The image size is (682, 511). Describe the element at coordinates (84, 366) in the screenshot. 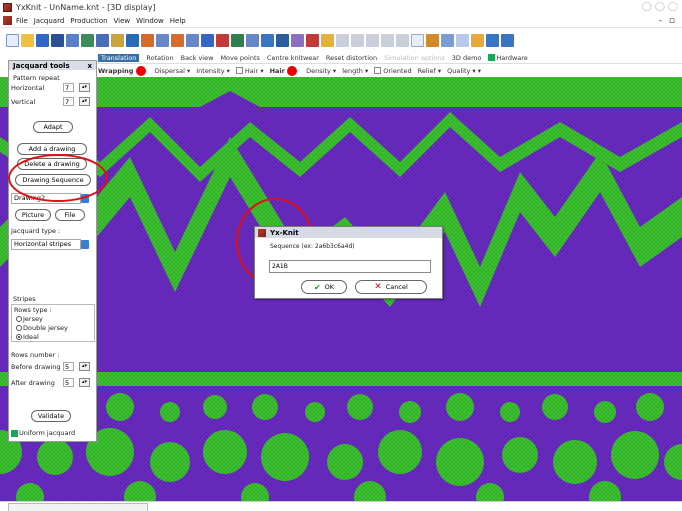

I see `before-spinner-icon: ▴▾` at that location.